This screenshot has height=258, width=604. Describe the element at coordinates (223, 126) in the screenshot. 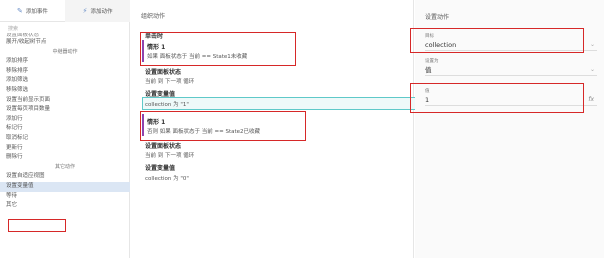

I see `case-2-highlight-box` at that location.